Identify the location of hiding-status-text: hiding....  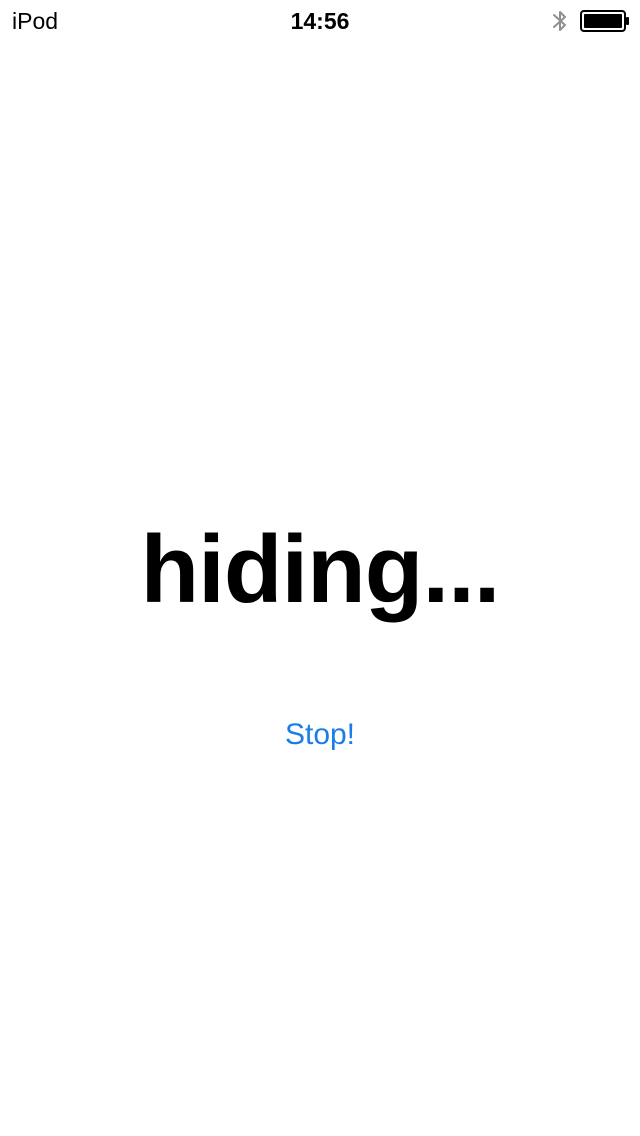
(320, 569).